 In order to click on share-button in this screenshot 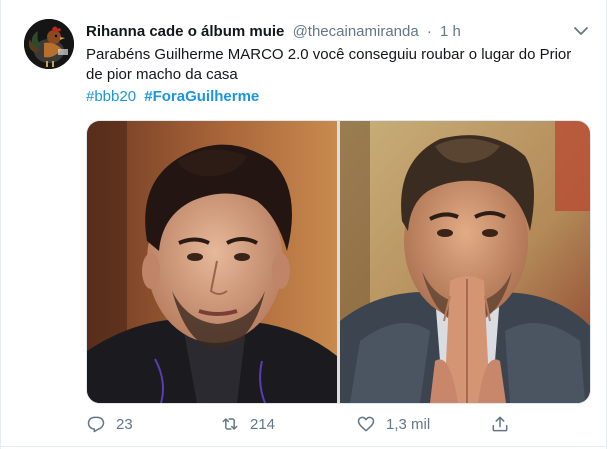, I will do `click(505, 424)`.